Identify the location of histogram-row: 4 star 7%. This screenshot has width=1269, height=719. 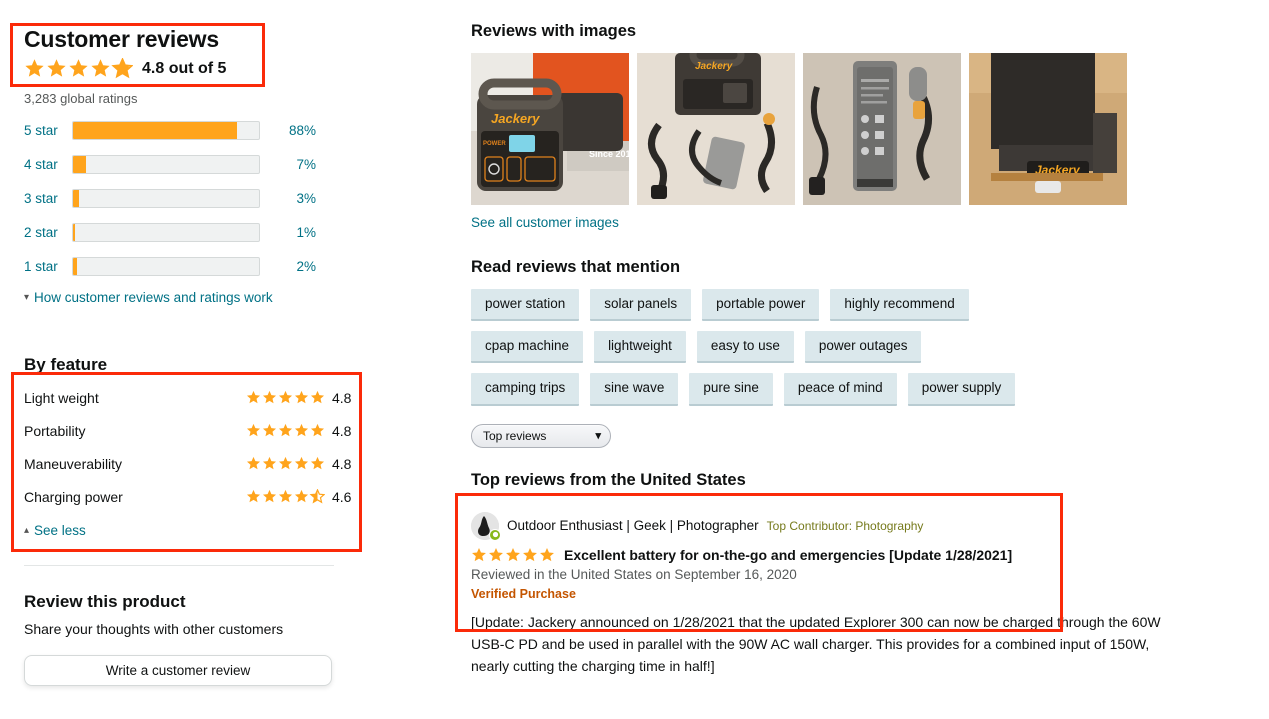
(171, 164).